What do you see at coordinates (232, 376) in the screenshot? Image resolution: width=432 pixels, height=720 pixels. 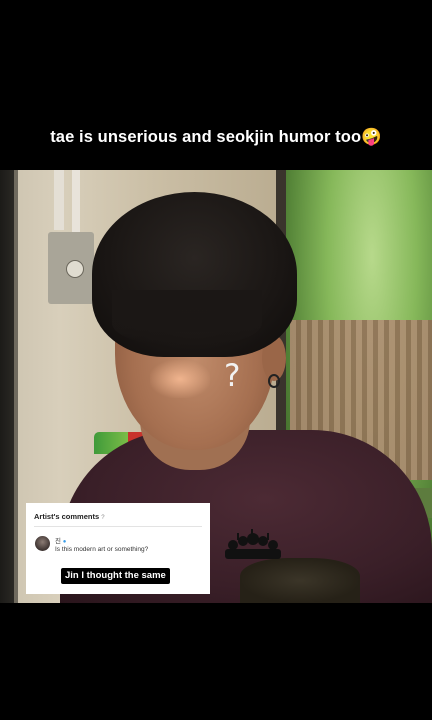 I see `question-mark-overlay: ?` at bounding box center [232, 376].